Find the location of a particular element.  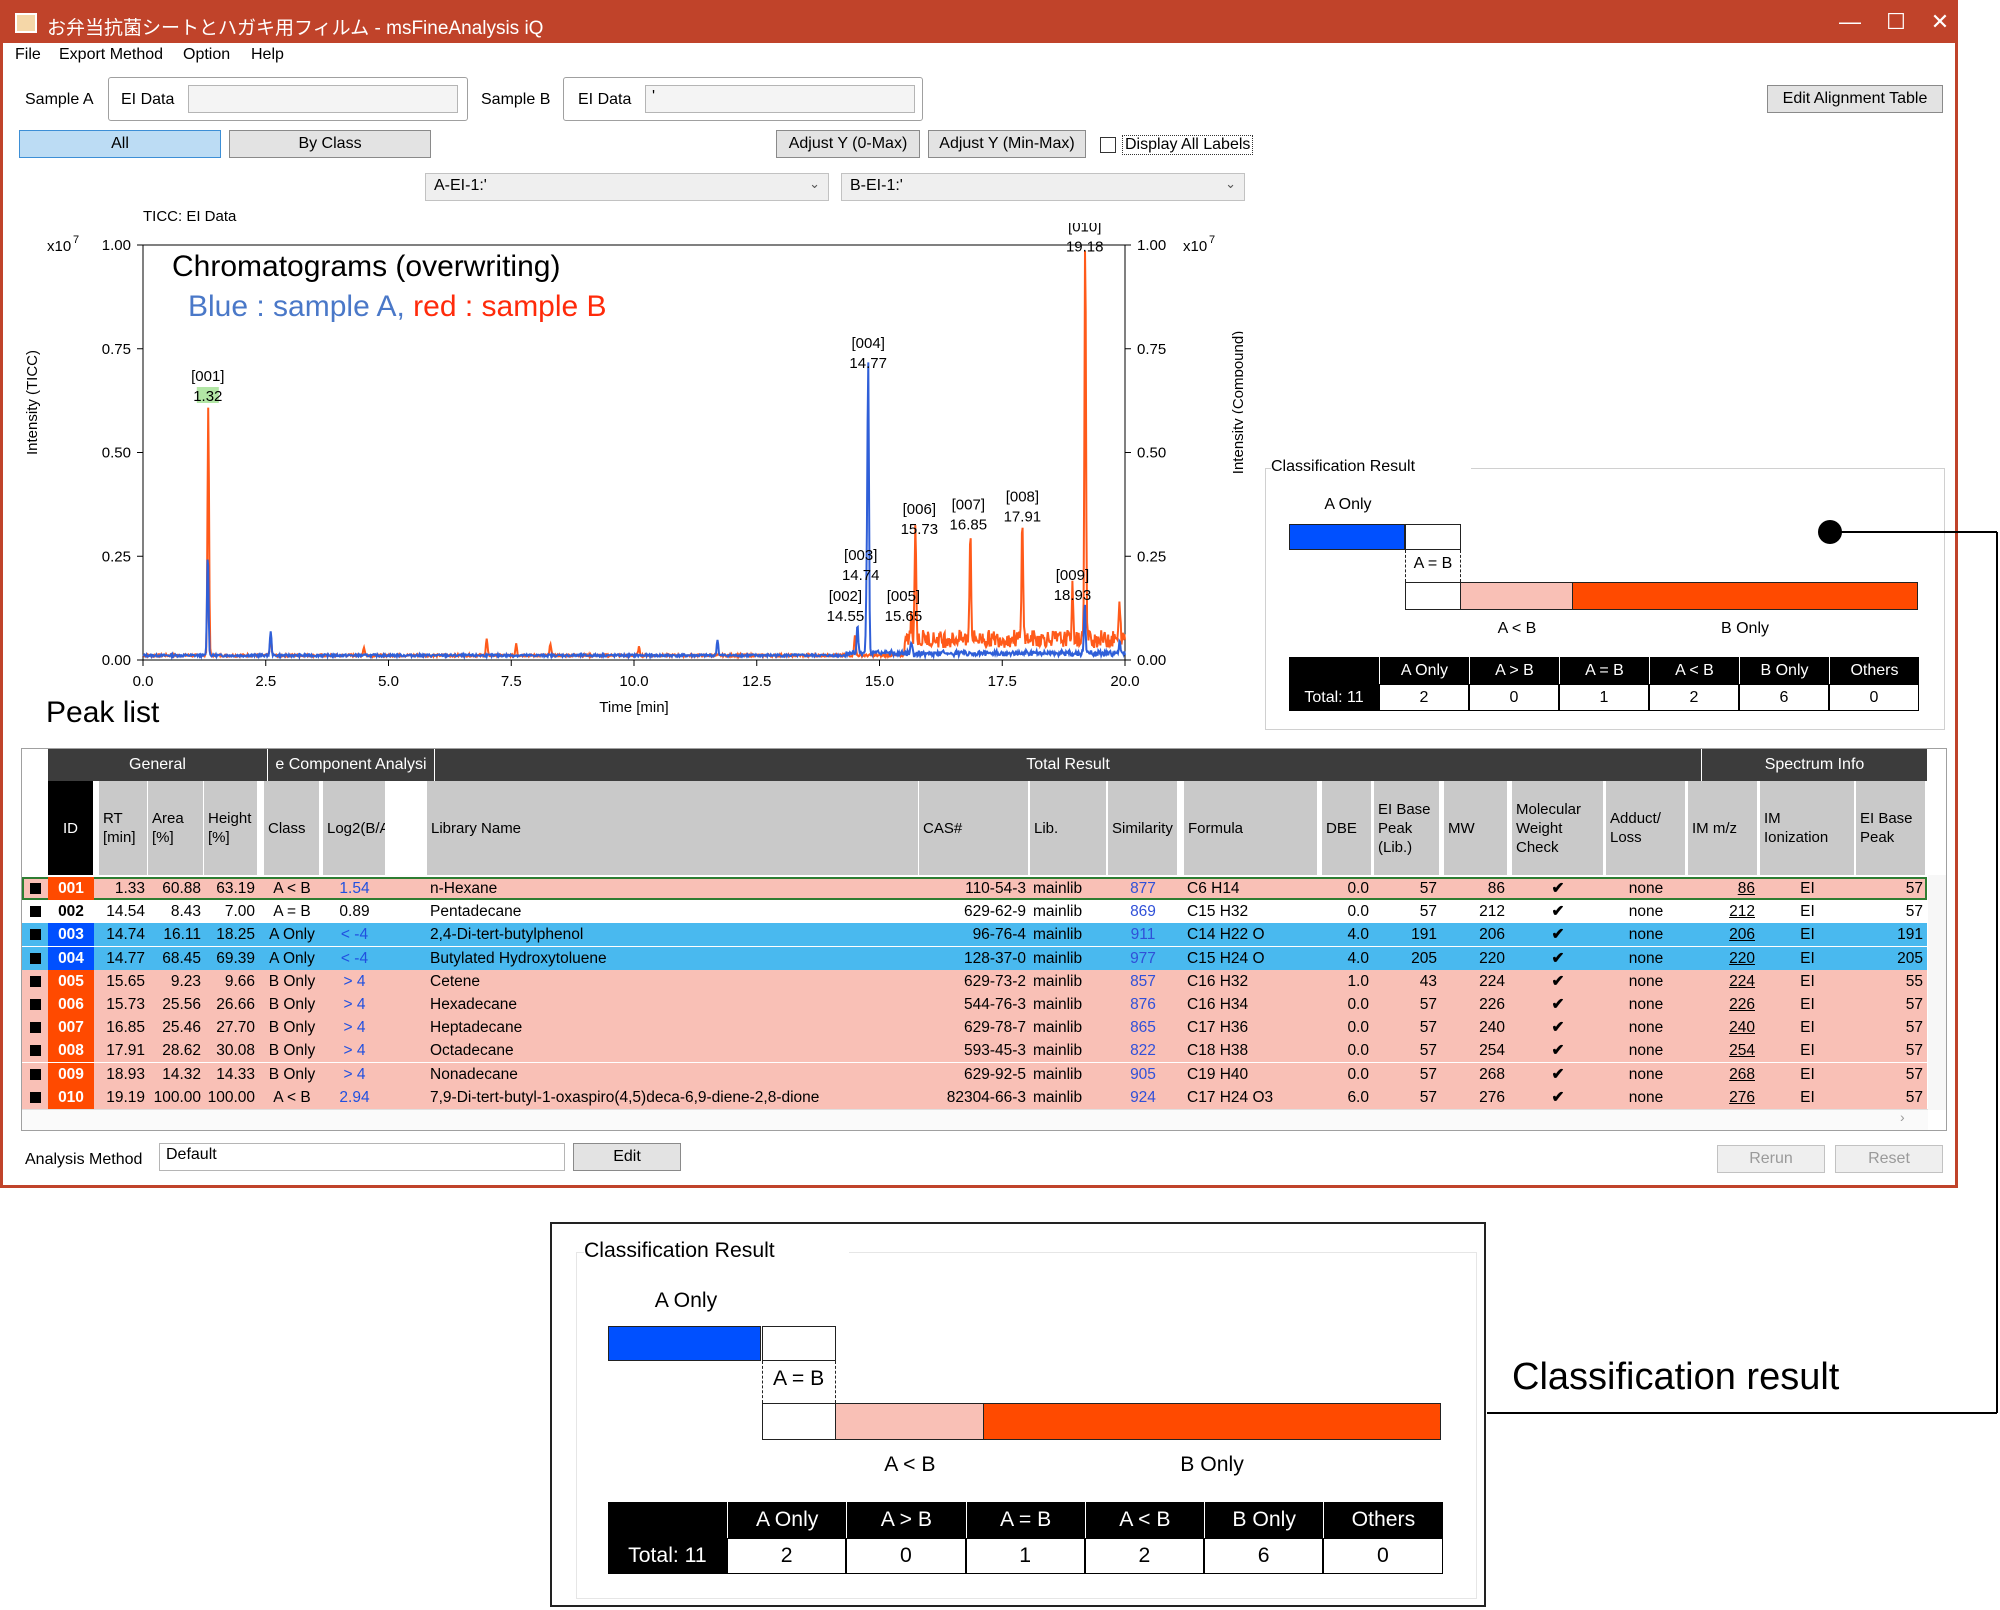

classification-zoom-label-a-lt-b: A < B is located at coordinates (910, 1465).